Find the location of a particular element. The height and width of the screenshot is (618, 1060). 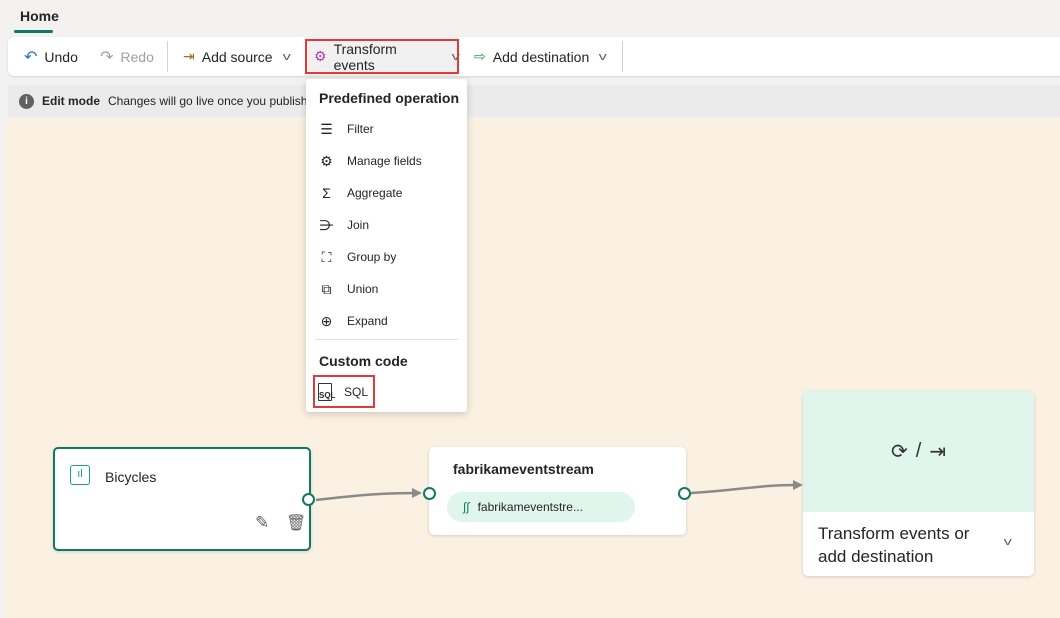

menu-item-group-by: ⛶ Group by is located at coordinates (357, 257).